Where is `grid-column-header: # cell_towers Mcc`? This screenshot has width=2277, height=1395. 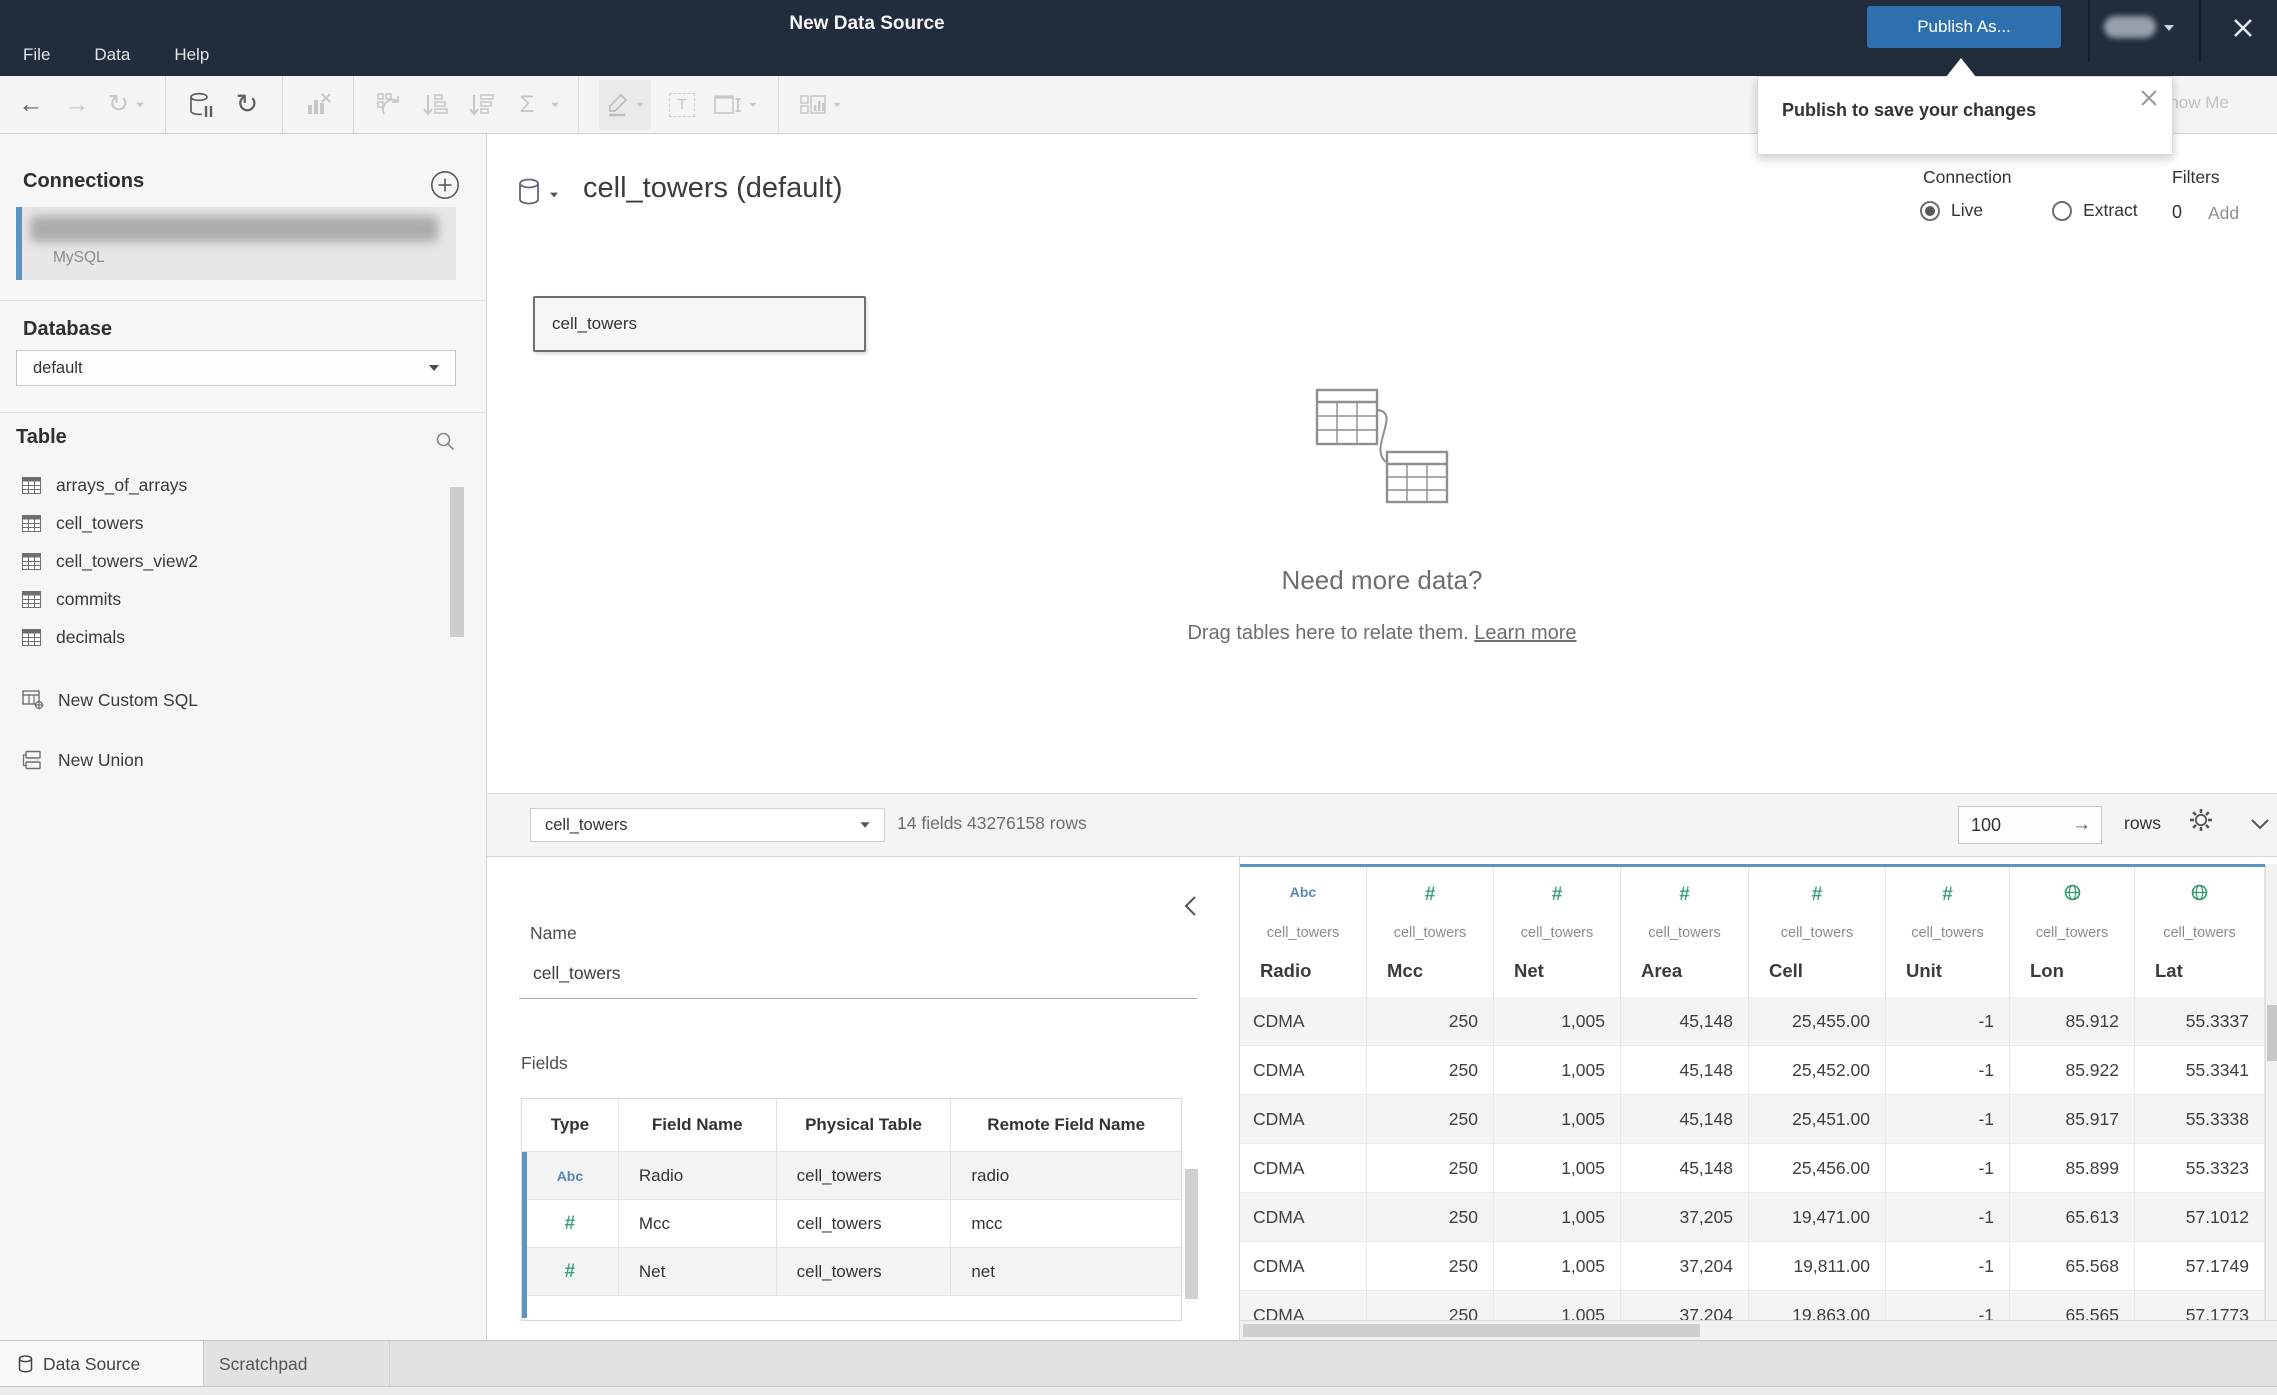 grid-column-header: # cell_towers Mcc is located at coordinates (1430, 932).